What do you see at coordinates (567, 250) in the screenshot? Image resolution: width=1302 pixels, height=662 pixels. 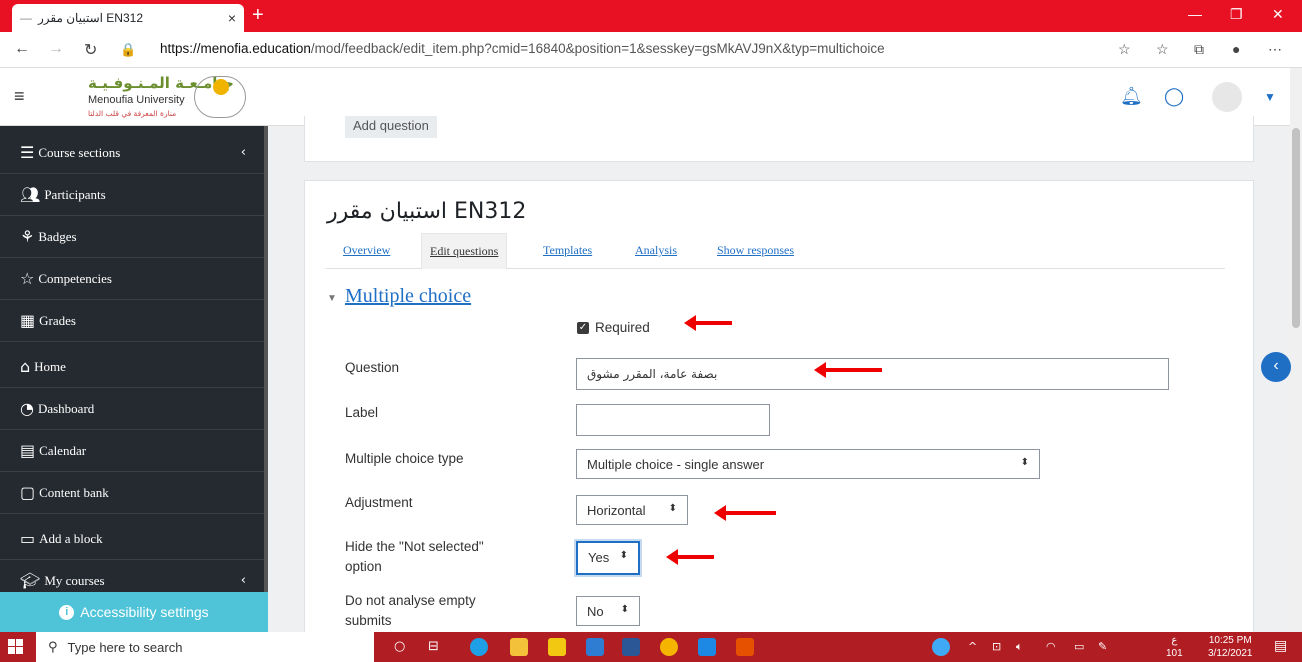 I see `tab-templates: Templates` at bounding box center [567, 250].